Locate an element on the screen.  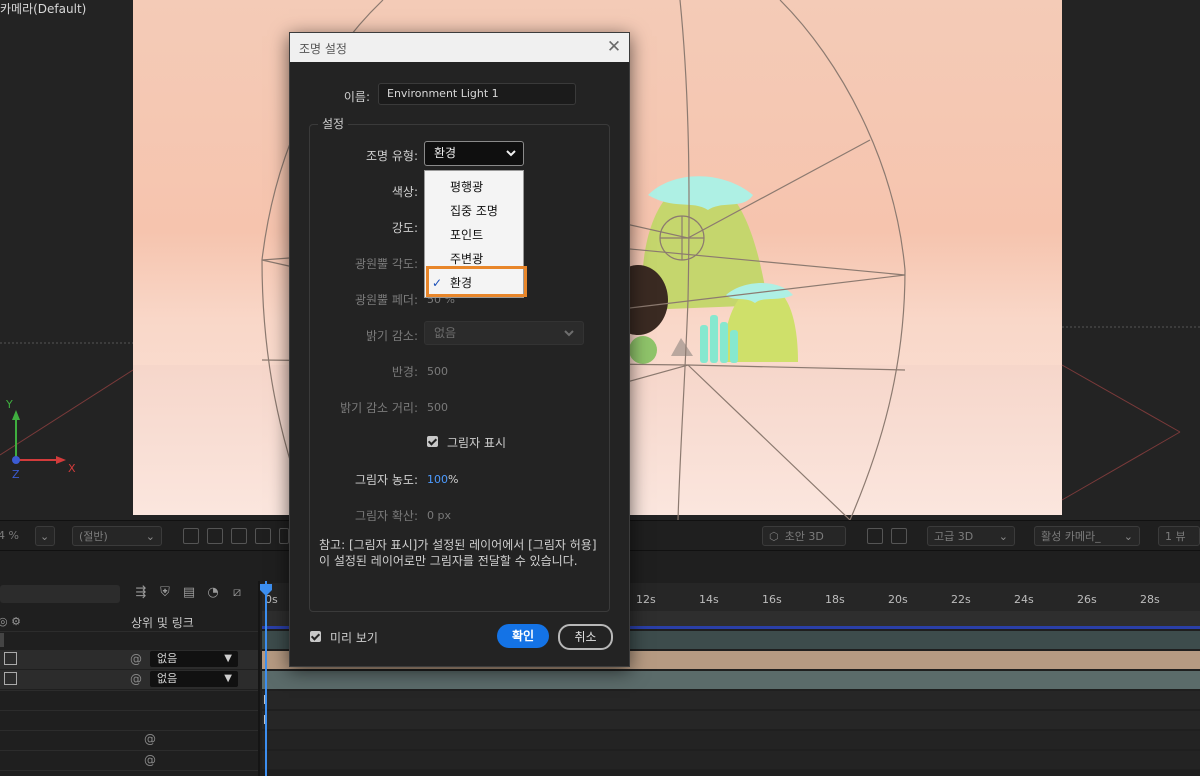
layer-color-label is located at coordinates (2, 640).